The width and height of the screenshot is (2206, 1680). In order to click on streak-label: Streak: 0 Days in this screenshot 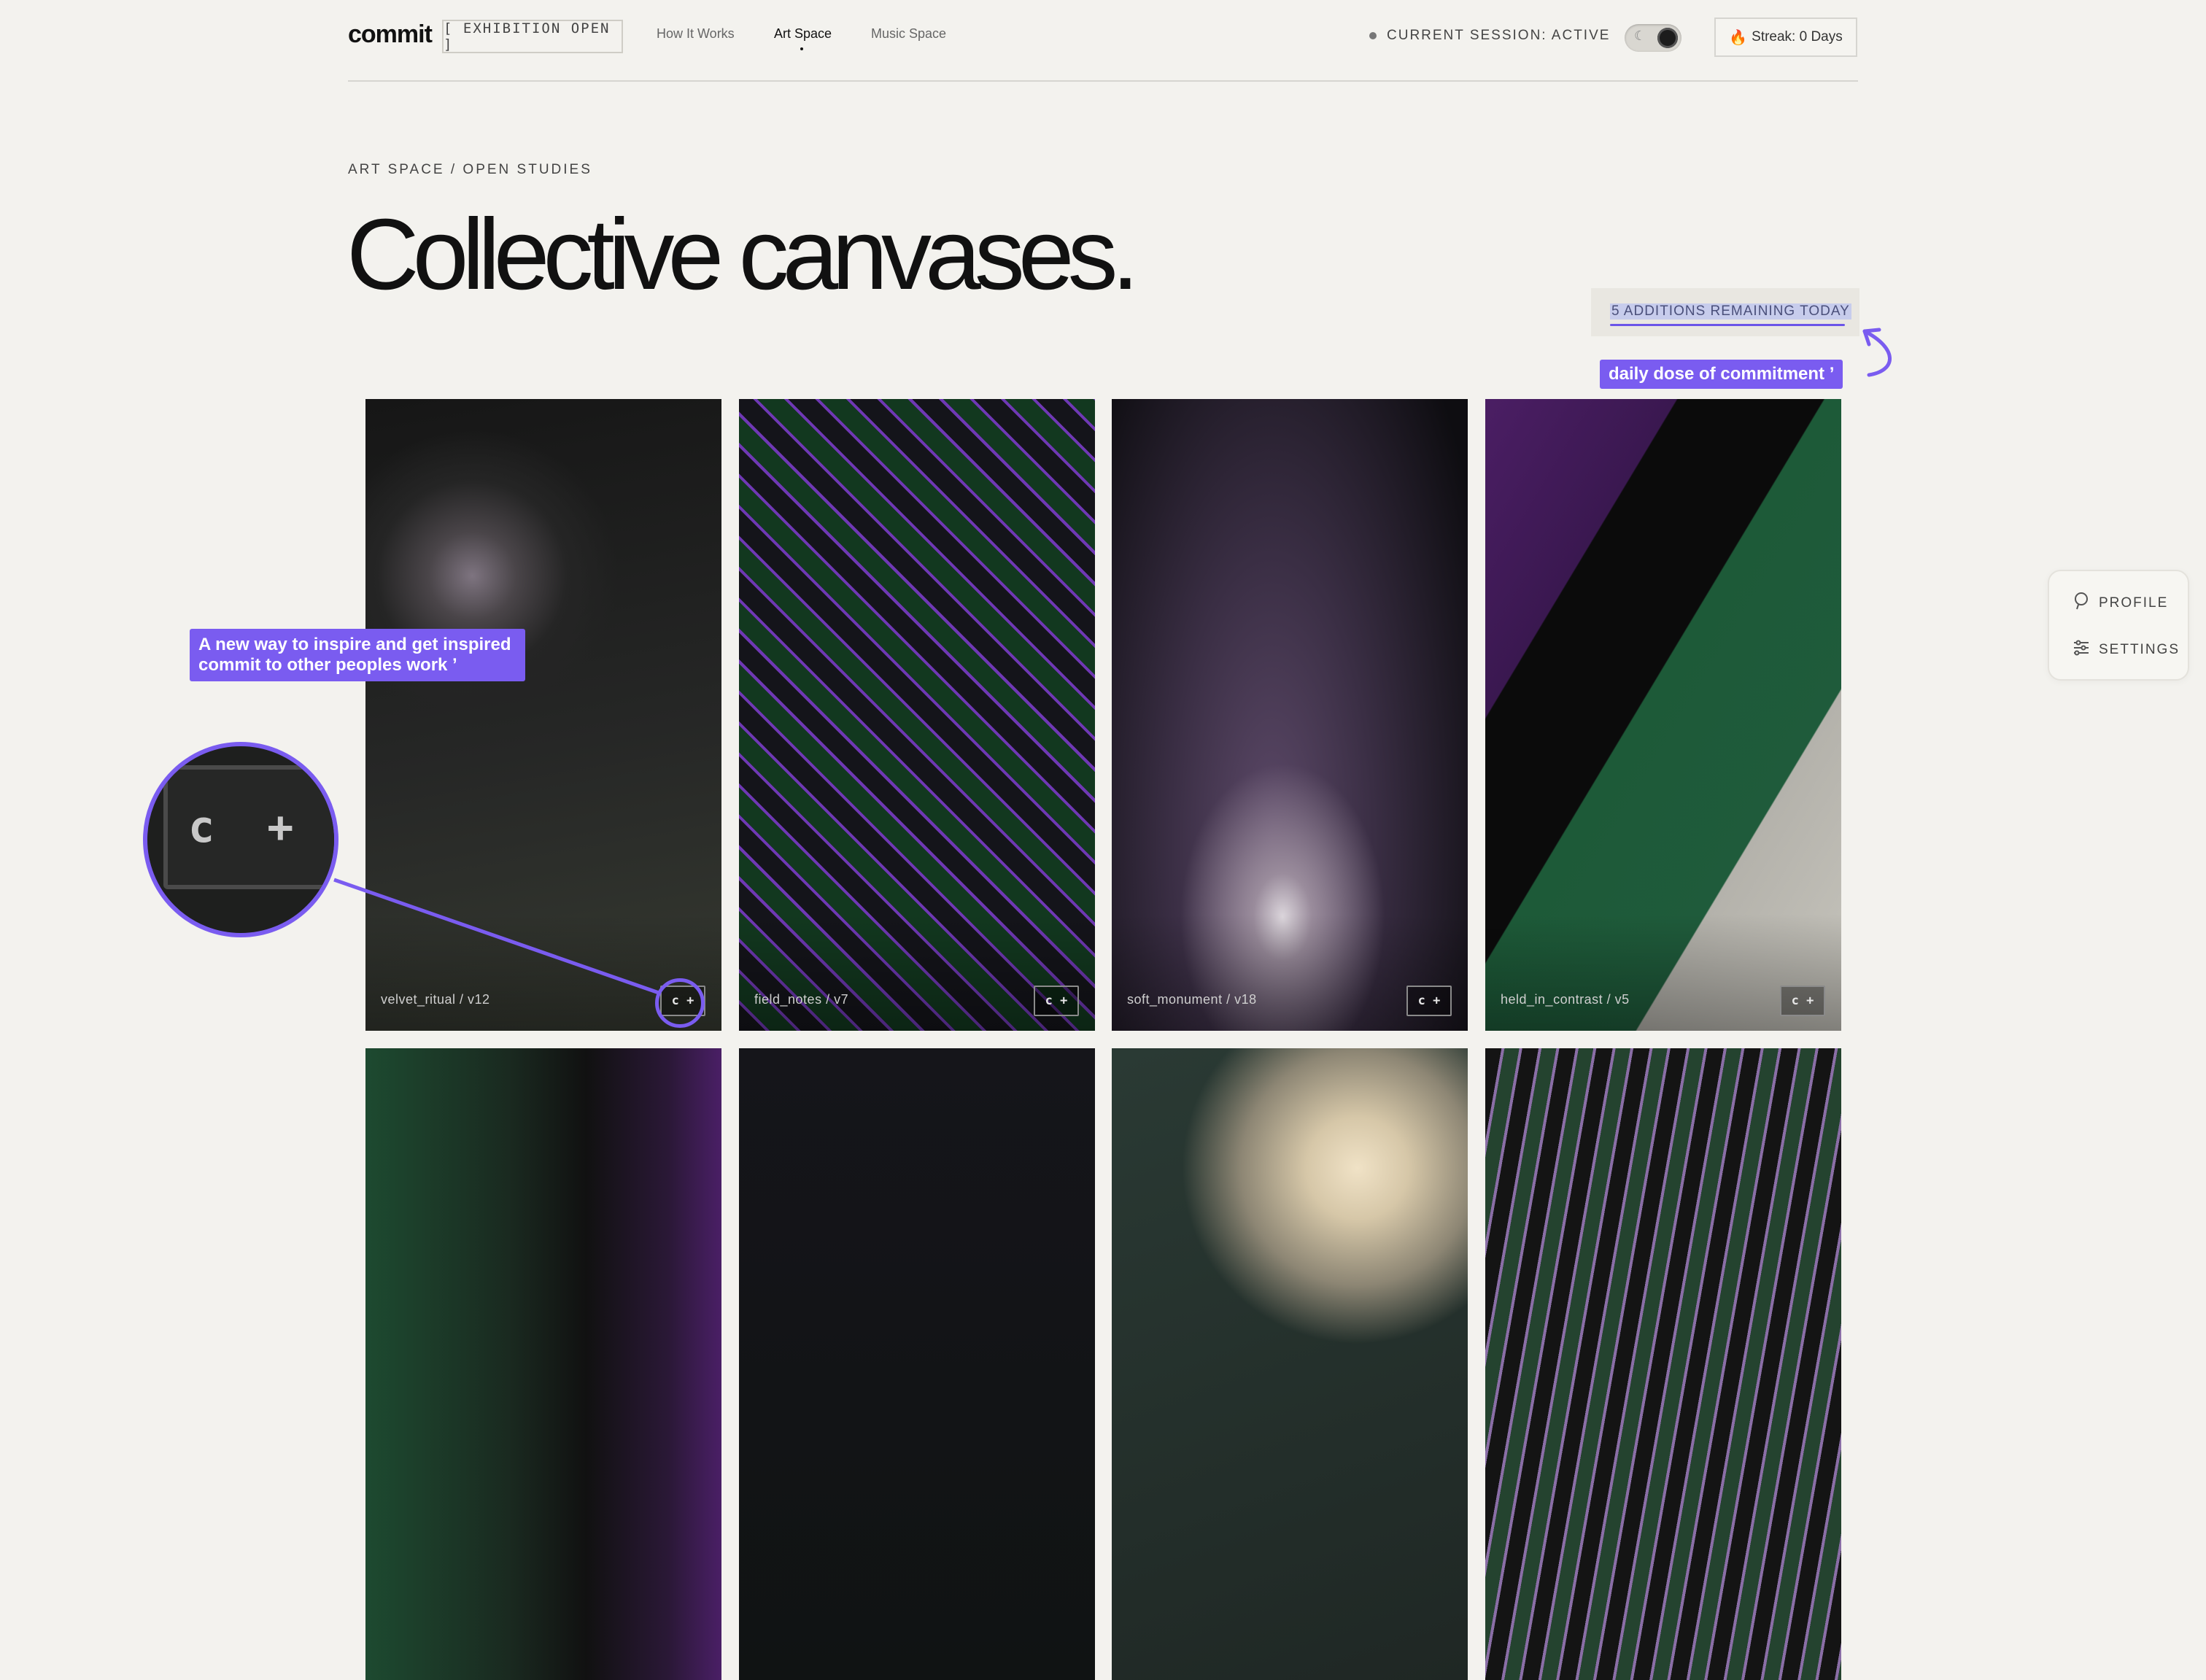, I will do `click(1797, 36)`.